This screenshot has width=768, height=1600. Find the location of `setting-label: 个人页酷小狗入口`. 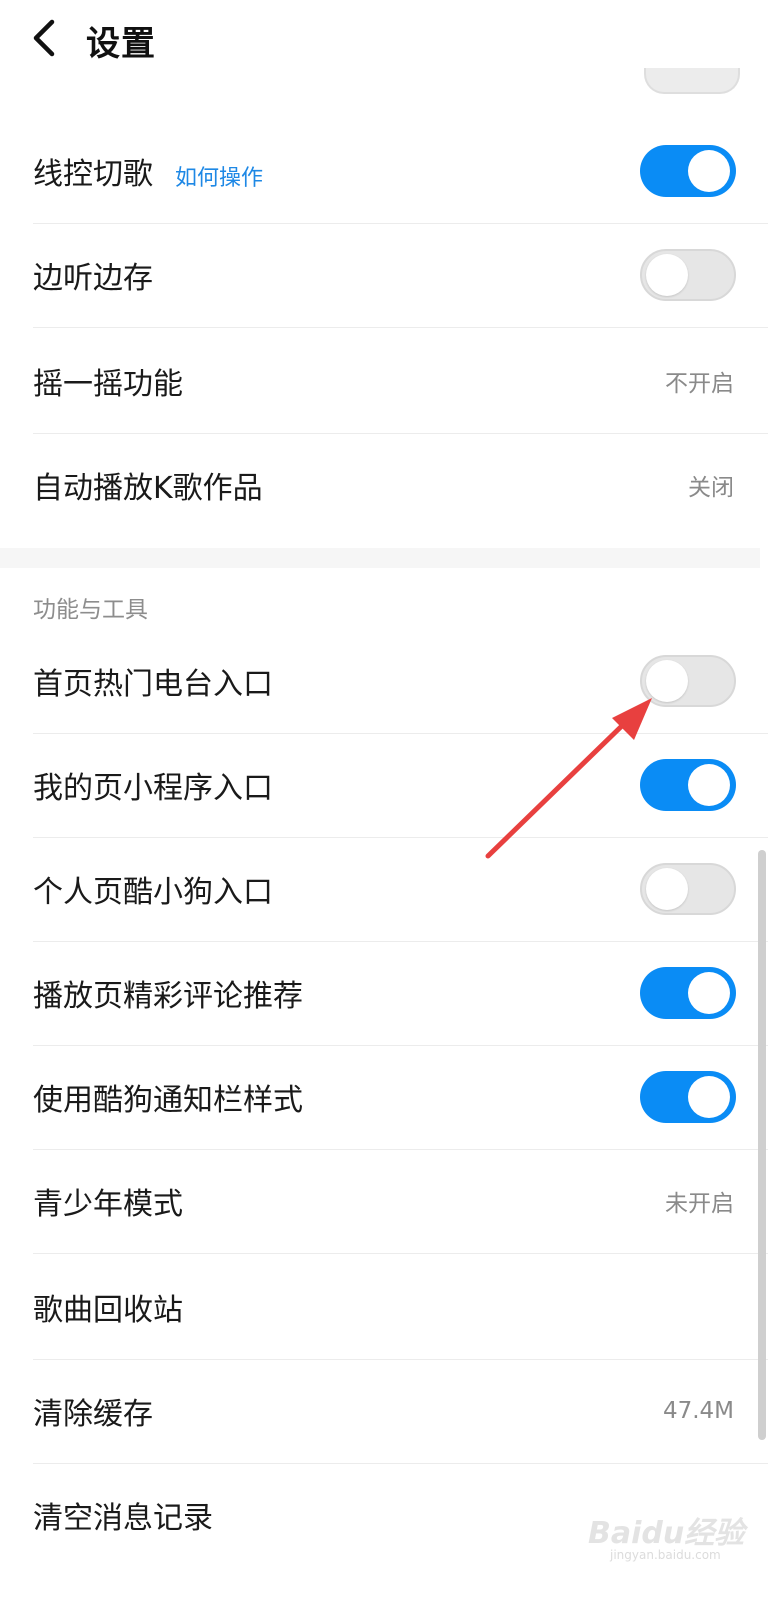

setting-label: 个人页酷小狗入口 is located at coordinates (153, 892).